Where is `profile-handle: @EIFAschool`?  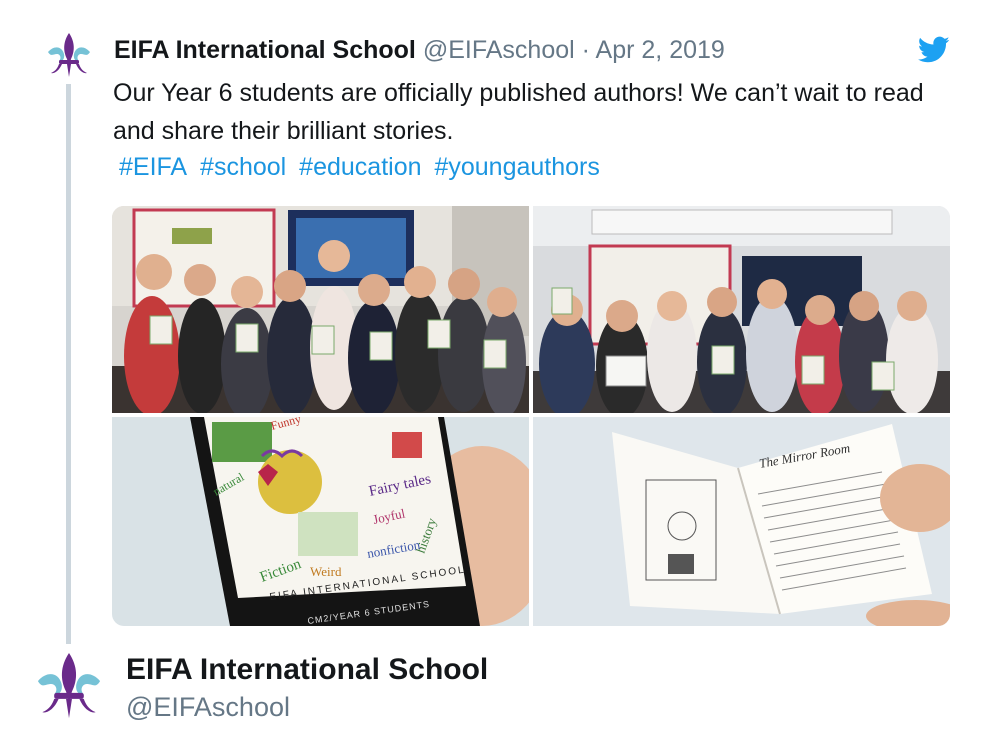 profile-handle: @EIFAschool is located at coordinates (208, 707).